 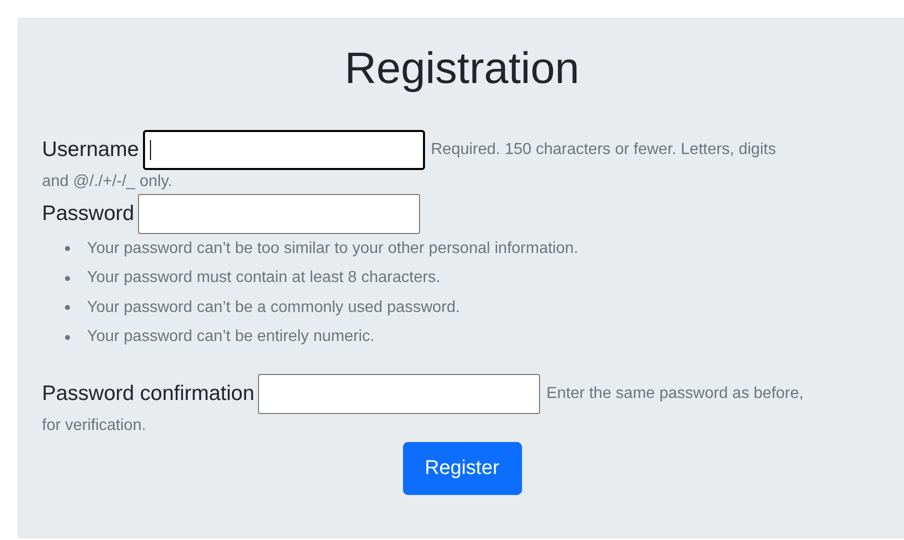 I want to click on field-label: Username, so click(x=90, y=149).